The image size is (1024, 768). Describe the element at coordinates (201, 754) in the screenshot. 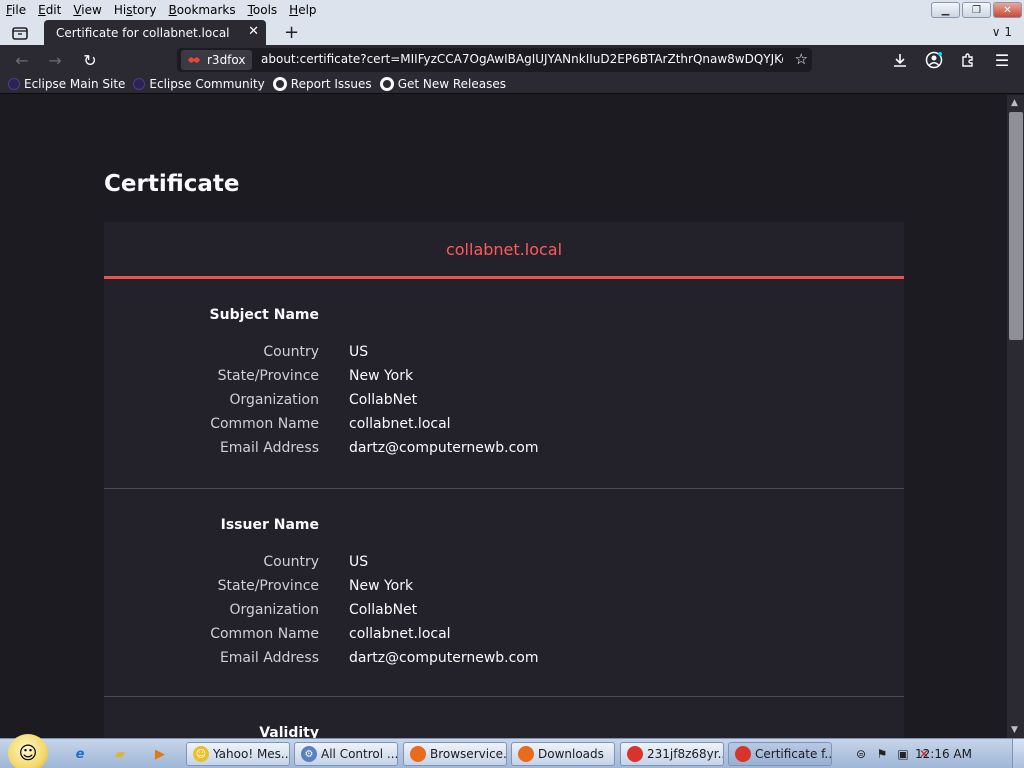

I see `yahoo-messenger-icon: ☺` at that location.